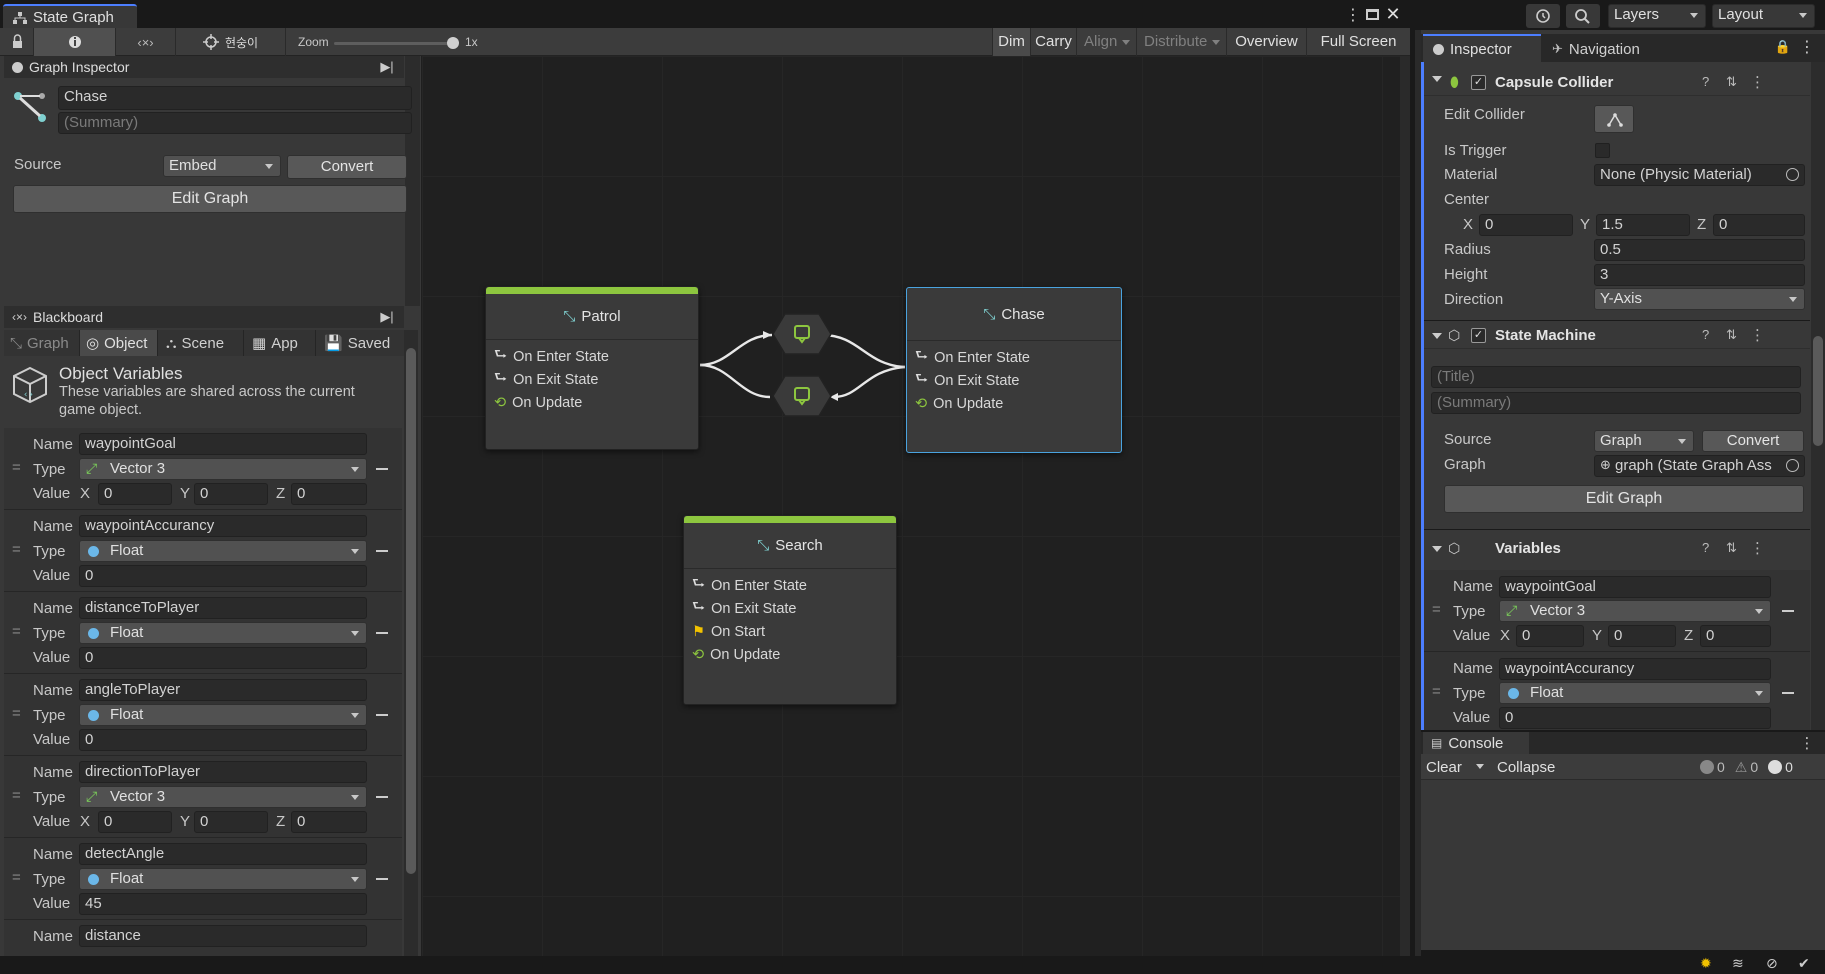 This screenshot has height=974, width=1825. I want to click on warning-count-toggle: ⚠ 0, so click(1746, 767).